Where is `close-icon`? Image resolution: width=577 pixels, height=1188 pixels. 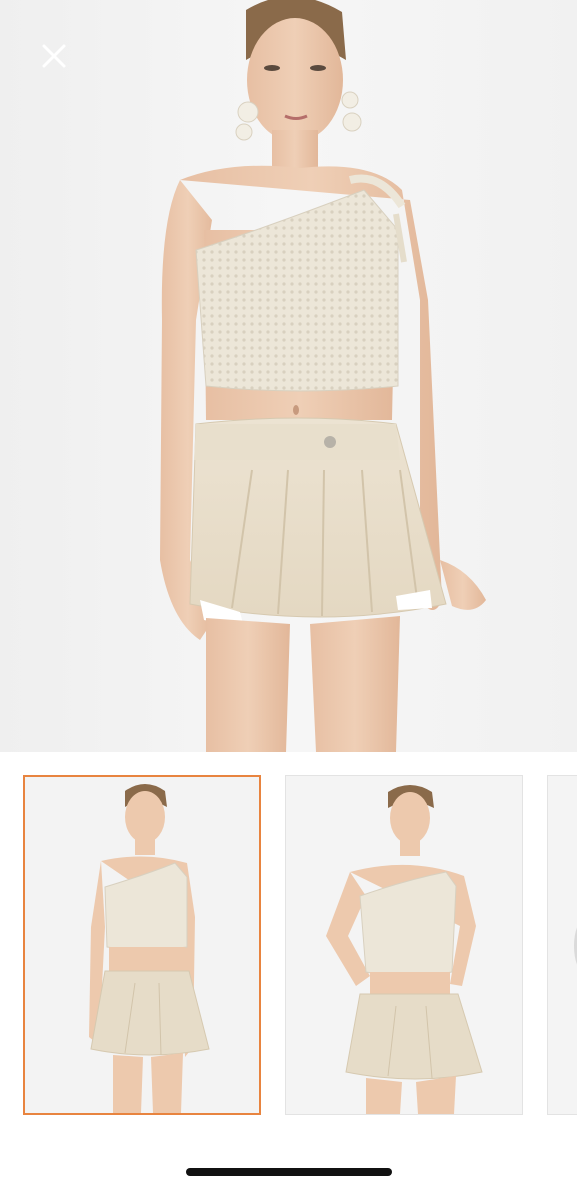 close-icon is located at coordinates (54, 56).